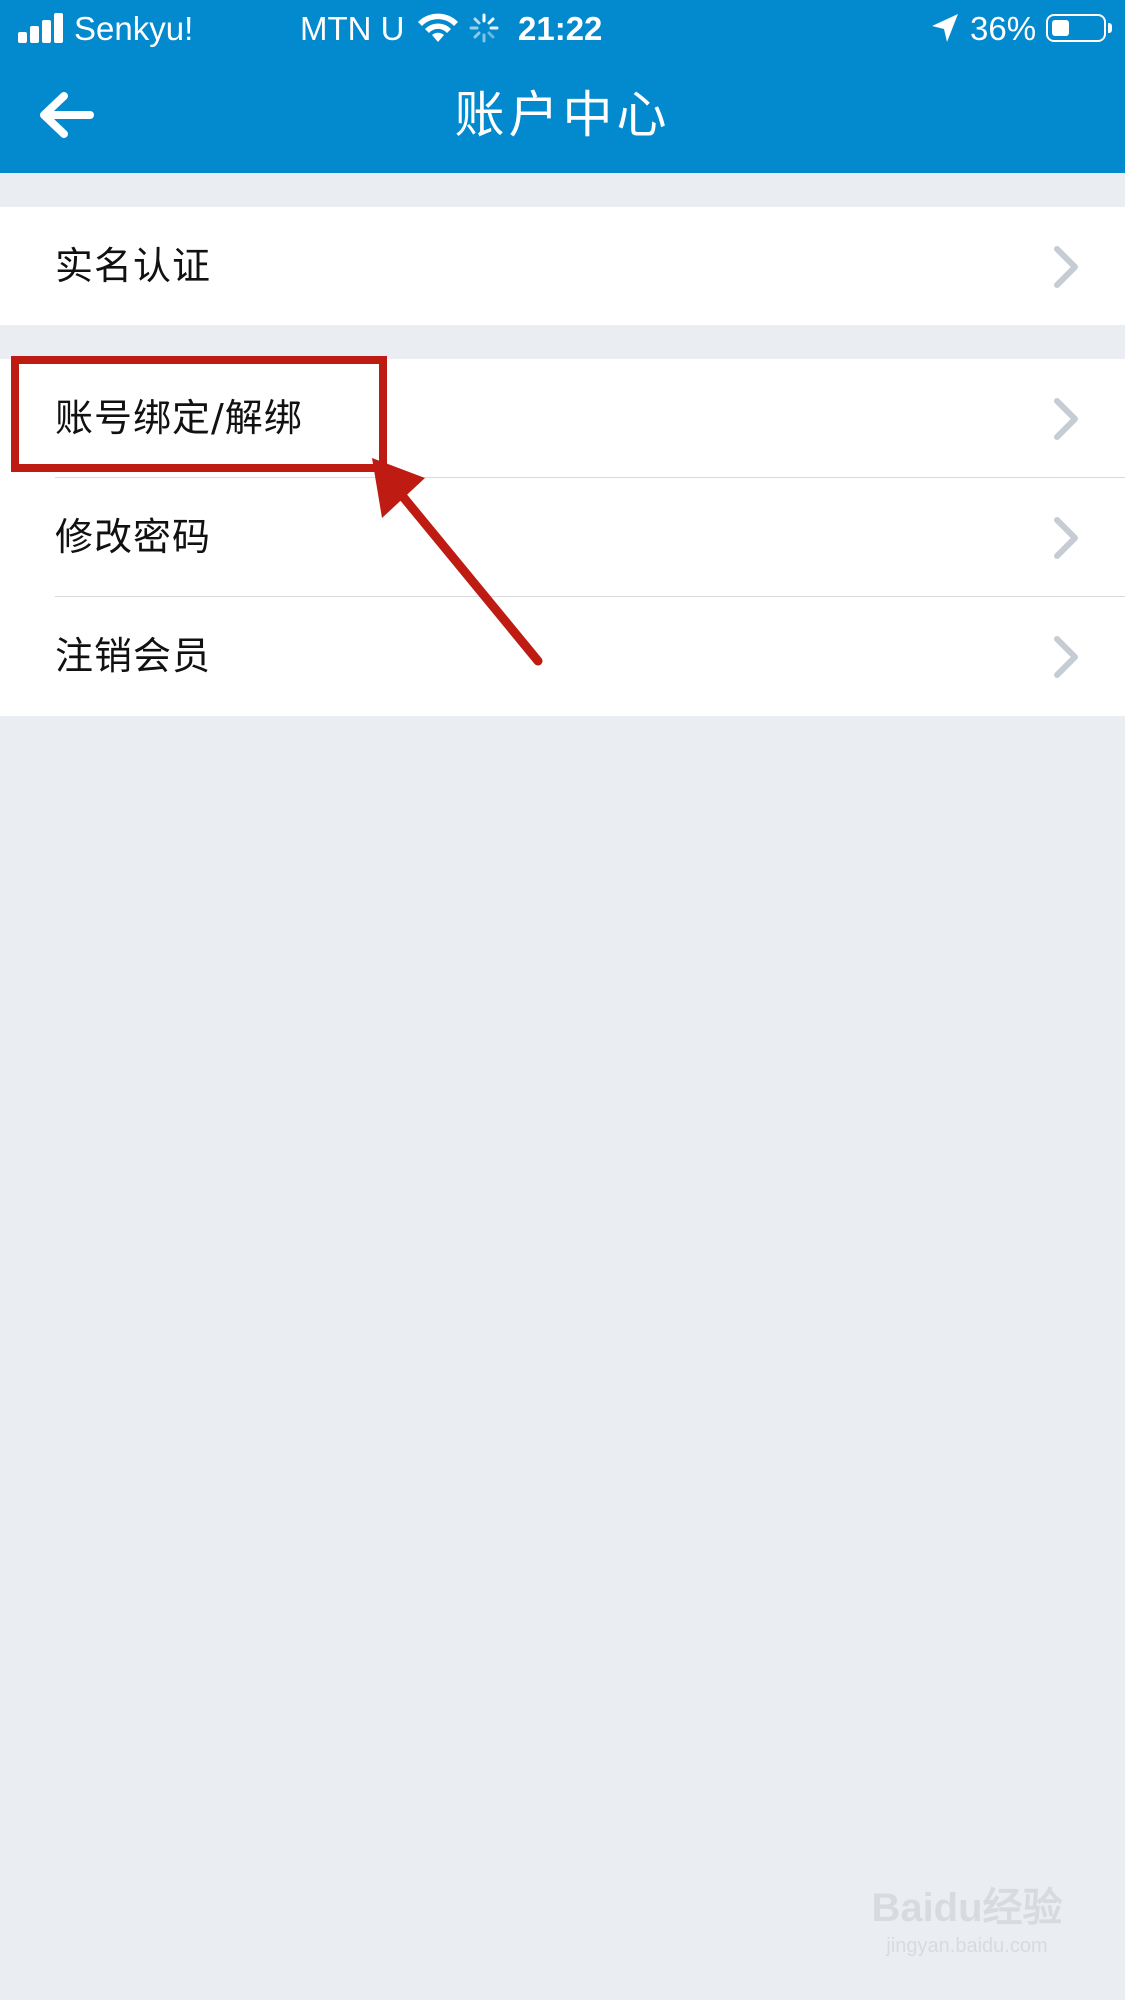 The image size is (1125, 2000). I want to click on carrier-name-secondary: MTN U, so click(352, 28).